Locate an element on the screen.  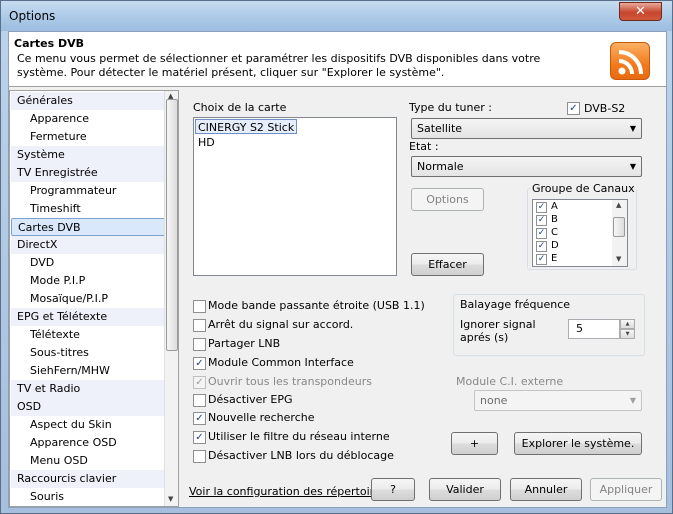
option-label: Partager LNB is located at coordinates (244, 343).